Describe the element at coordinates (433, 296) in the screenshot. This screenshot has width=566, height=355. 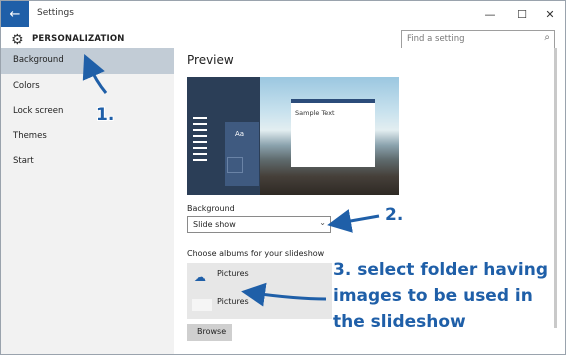
I see `annotation-step3-line2: images to be used in` at that location.